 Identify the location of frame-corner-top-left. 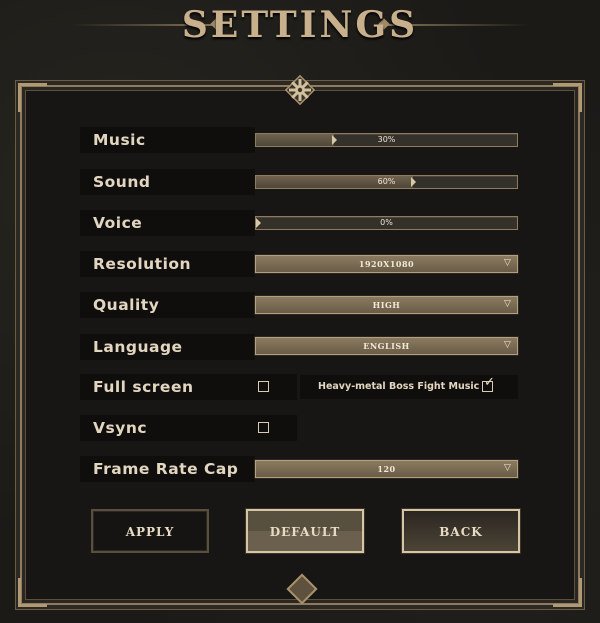
(32, 97).